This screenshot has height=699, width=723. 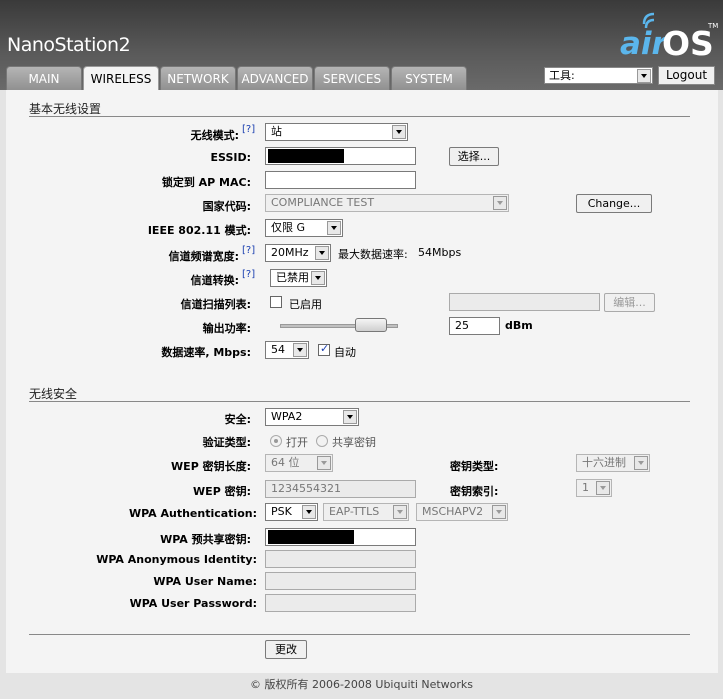 What do you see at coordinates (206, 182) in the screenshot?
I see `lock-ap-mac-label: 锁定到 AP MAC:` at bounding box center [206, 182].